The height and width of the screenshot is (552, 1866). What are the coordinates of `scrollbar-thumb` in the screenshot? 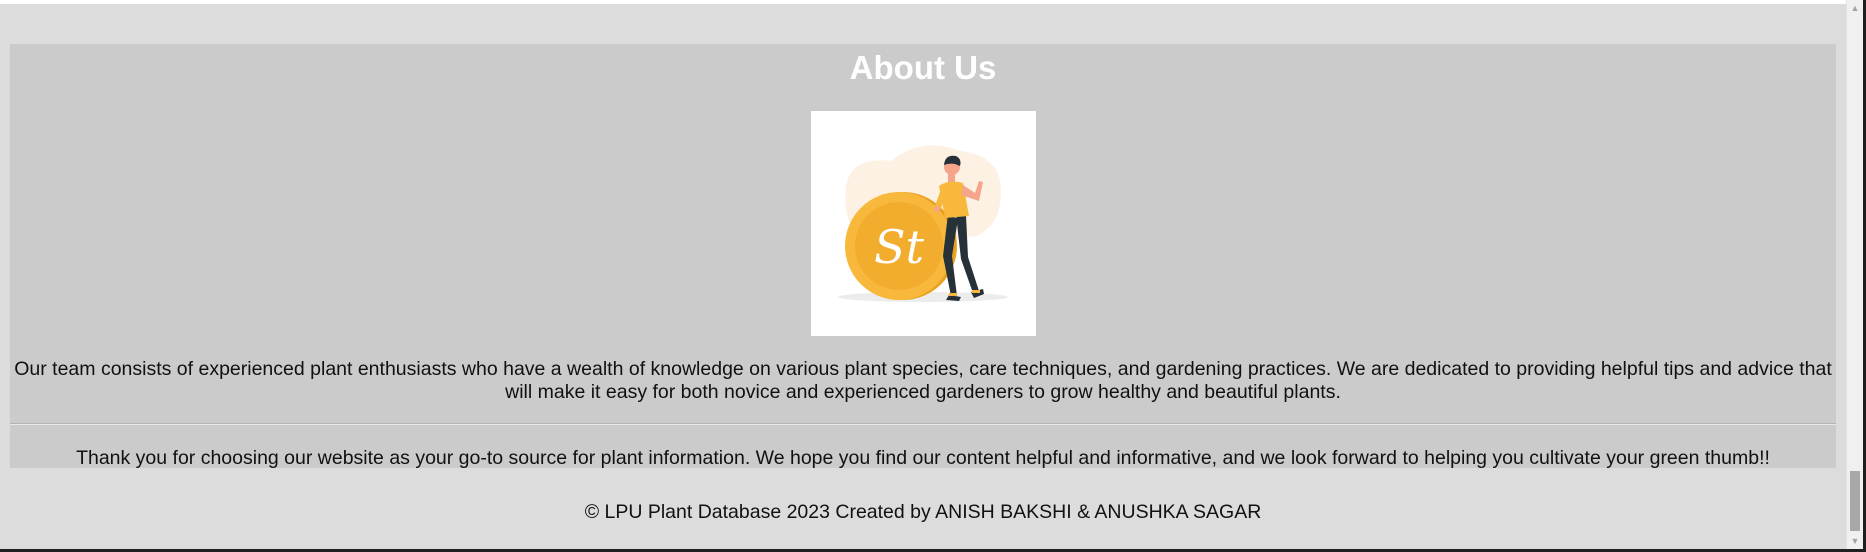 It's located at (1855, 501).